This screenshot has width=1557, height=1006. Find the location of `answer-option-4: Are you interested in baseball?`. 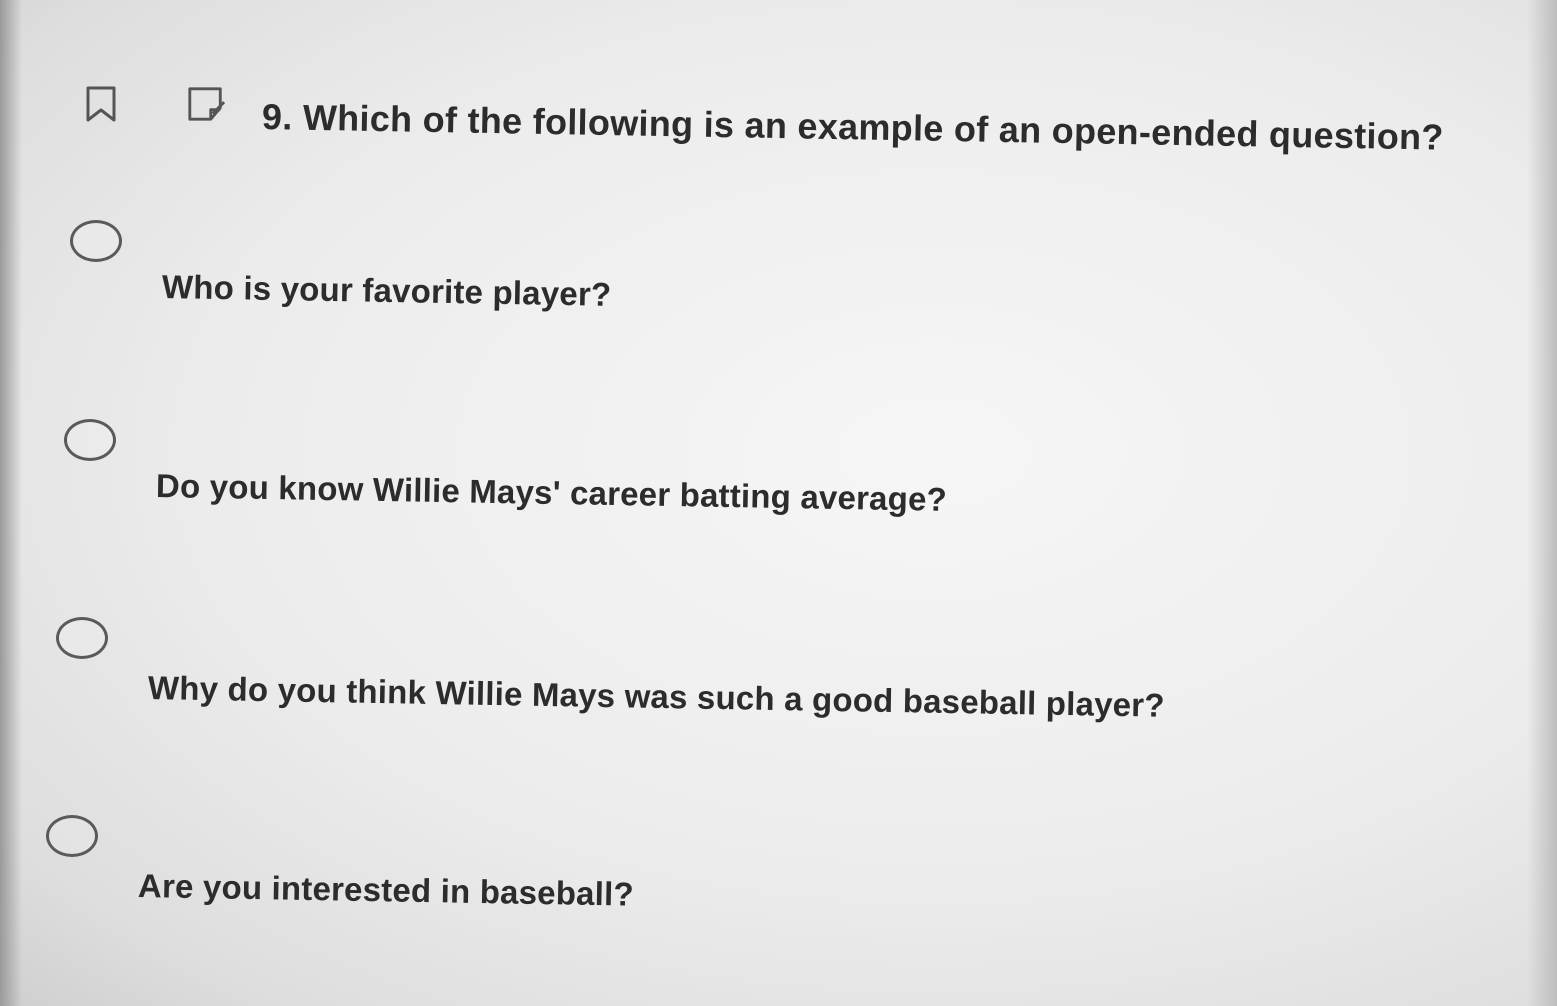

answer-option-4: Are you interested in baseball? is located at coordinates (646, 875).